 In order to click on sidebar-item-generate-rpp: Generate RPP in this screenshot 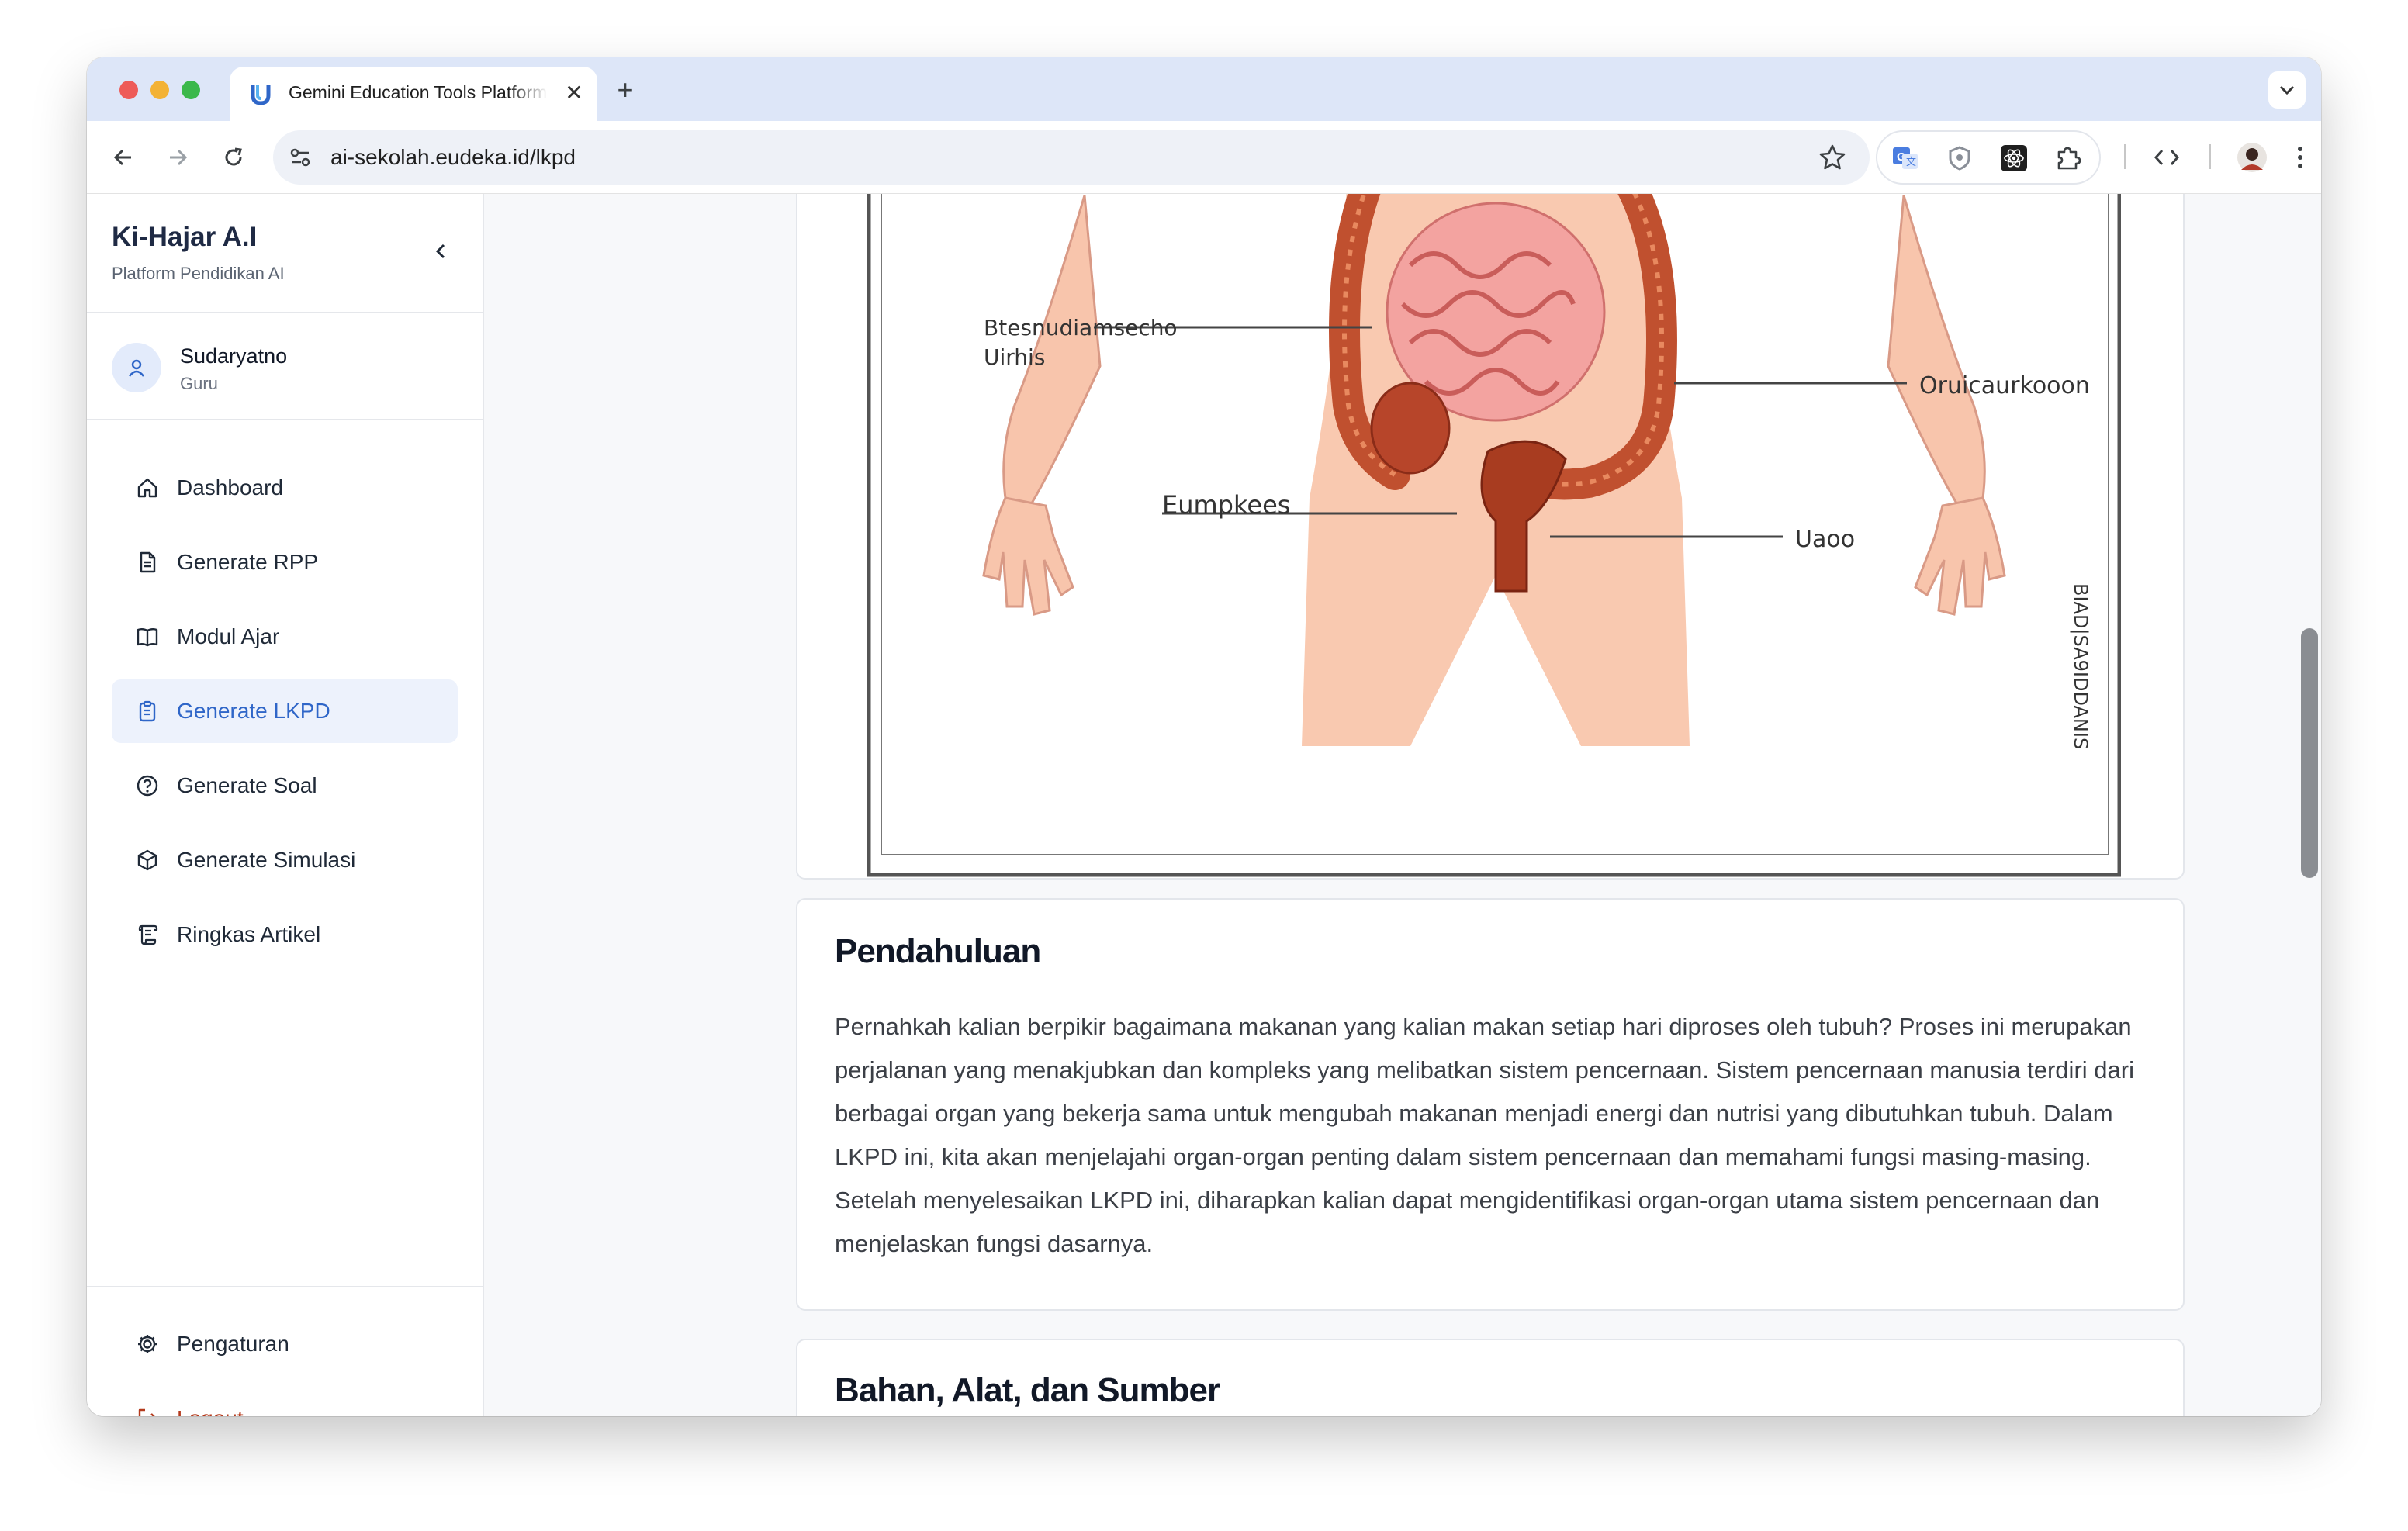, I will do `click(285, 562)`.